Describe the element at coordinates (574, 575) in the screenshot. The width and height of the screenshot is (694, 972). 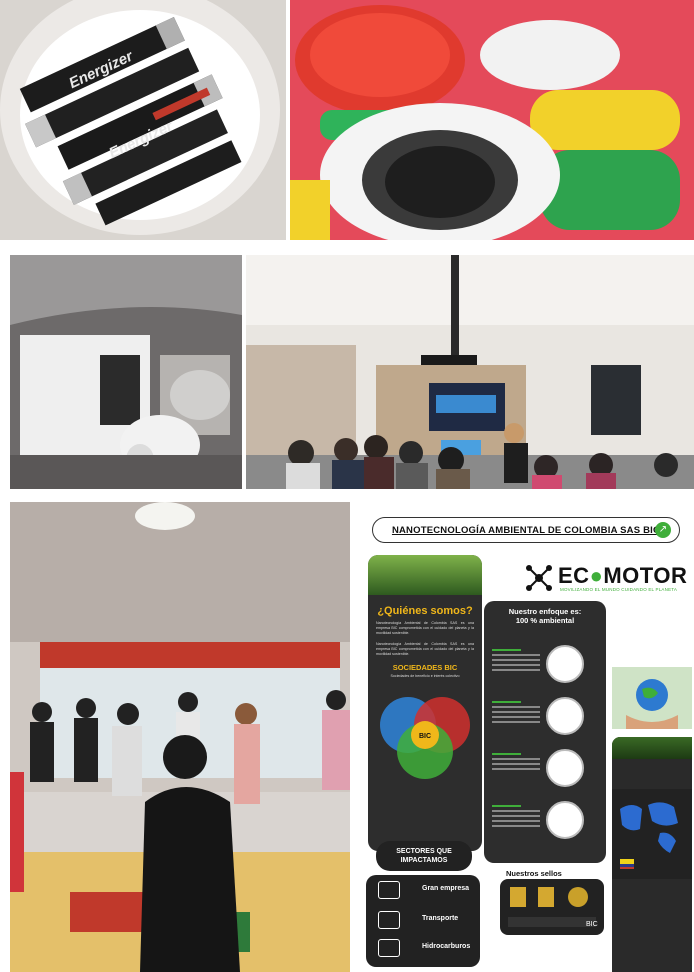
I see `logo-word-left: EC` at that location.